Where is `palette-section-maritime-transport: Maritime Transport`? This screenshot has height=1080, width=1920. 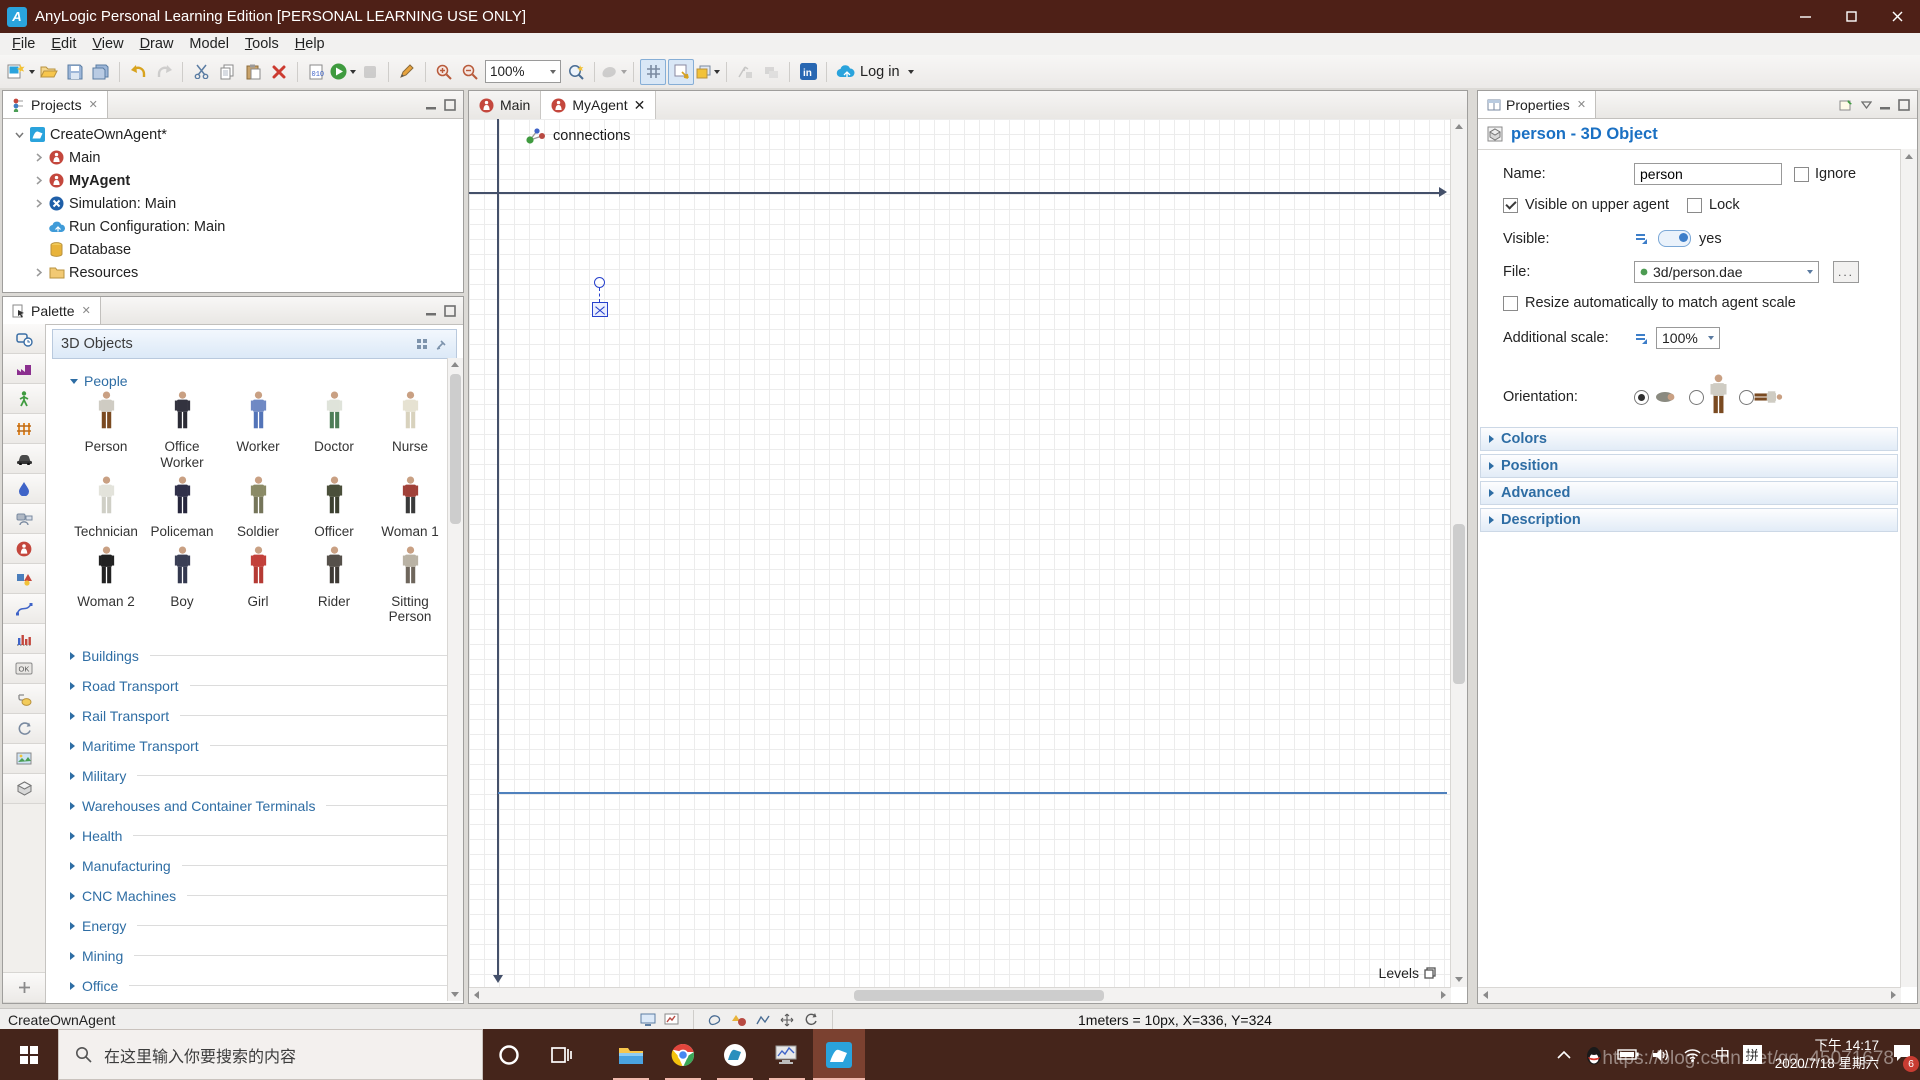 palette-section-maritime-transport: Maritime Transport is located at coordinates (266, 746).